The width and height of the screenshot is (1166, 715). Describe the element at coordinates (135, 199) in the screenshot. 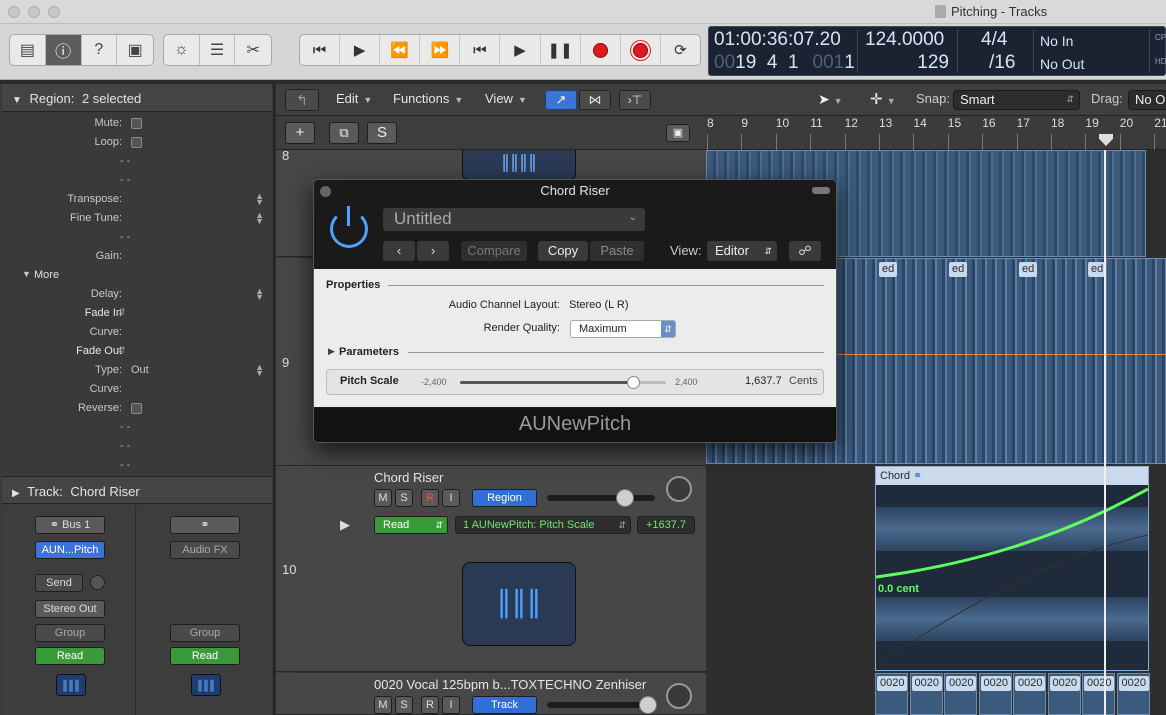

I see `inspector-row: Transpose: ▲ ▼` at that location.